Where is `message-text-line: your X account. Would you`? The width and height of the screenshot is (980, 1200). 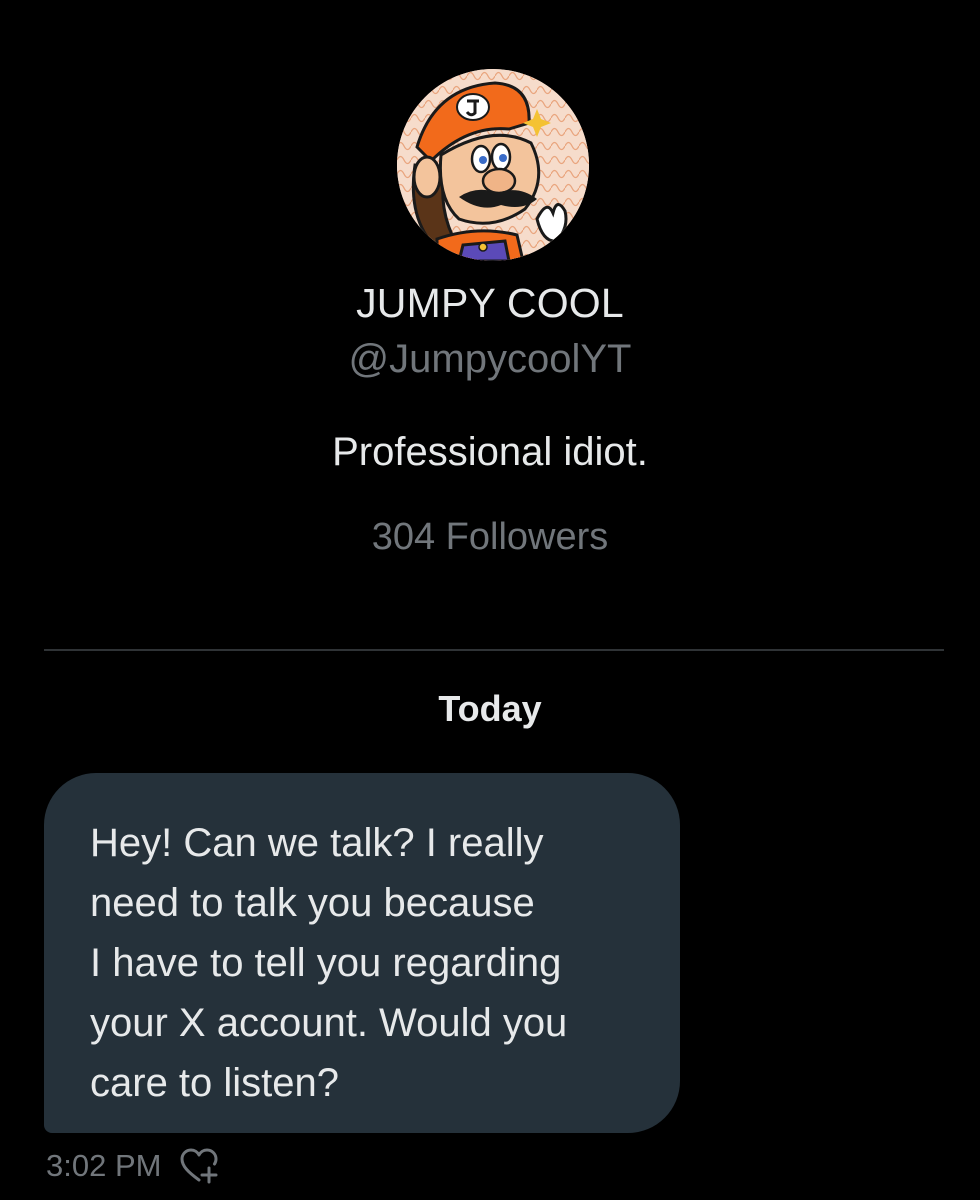
message-text-line: your X account. Would you is located at coordinates (329, 1023).